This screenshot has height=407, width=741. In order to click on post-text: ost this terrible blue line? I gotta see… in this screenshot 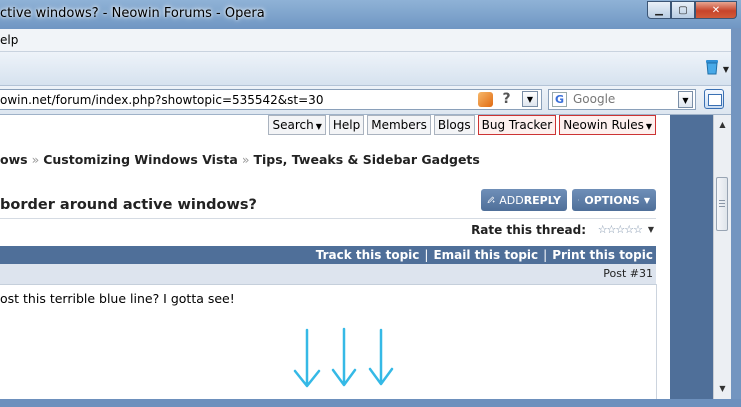, I will do `click(117, 298)`.